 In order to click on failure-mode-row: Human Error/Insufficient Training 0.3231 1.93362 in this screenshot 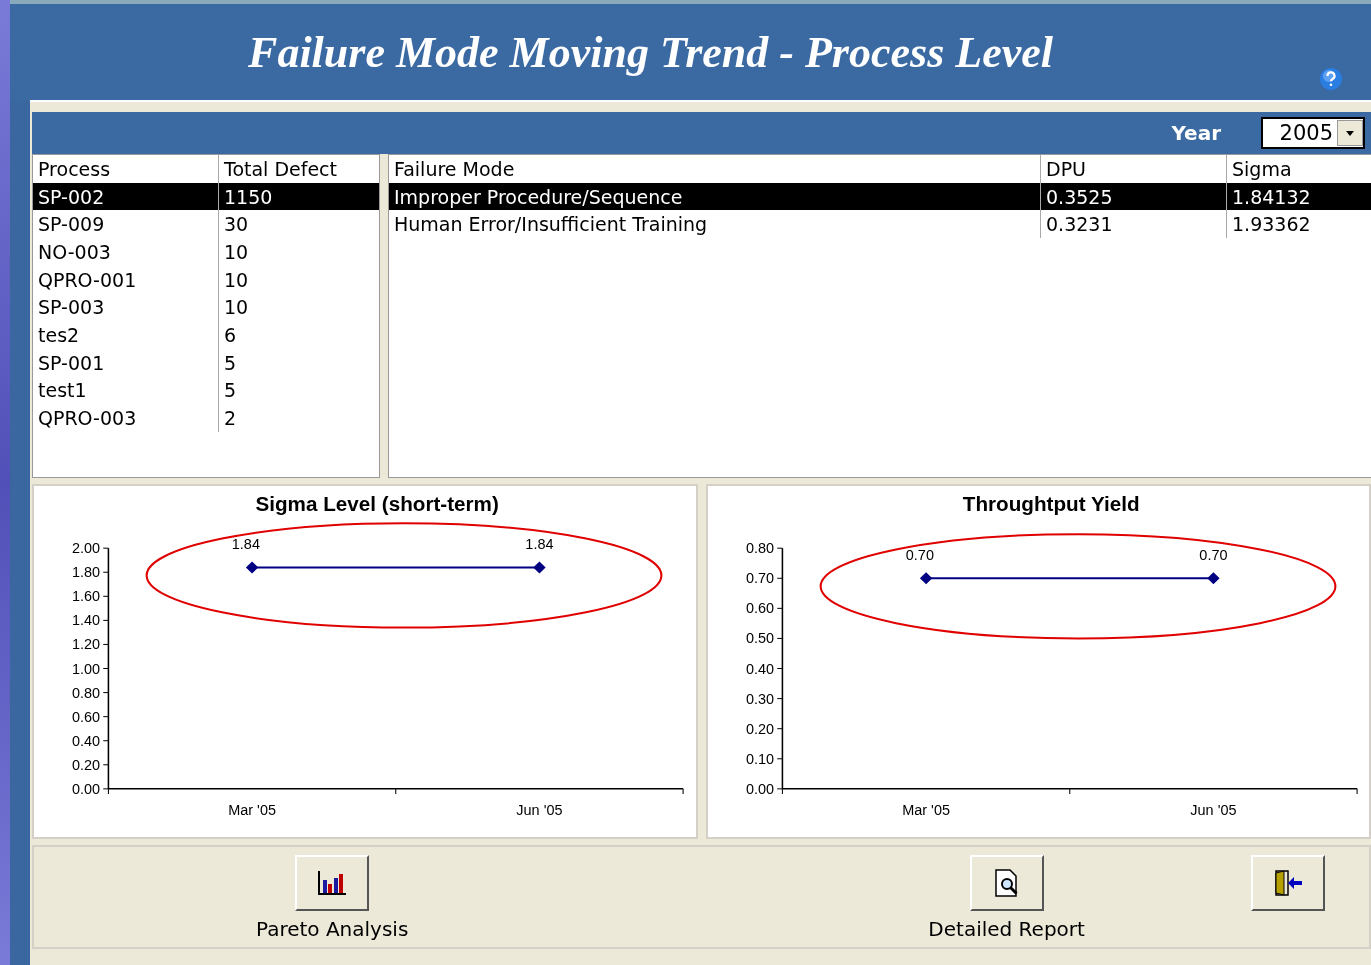, I will do `click(880, 224)`.